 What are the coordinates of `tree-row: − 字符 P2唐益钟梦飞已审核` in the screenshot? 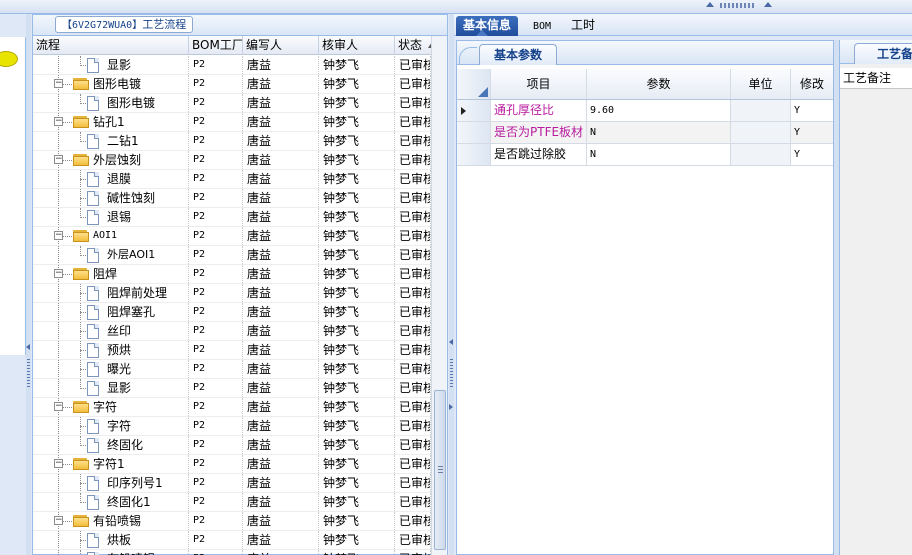 It's located at (232, 407).